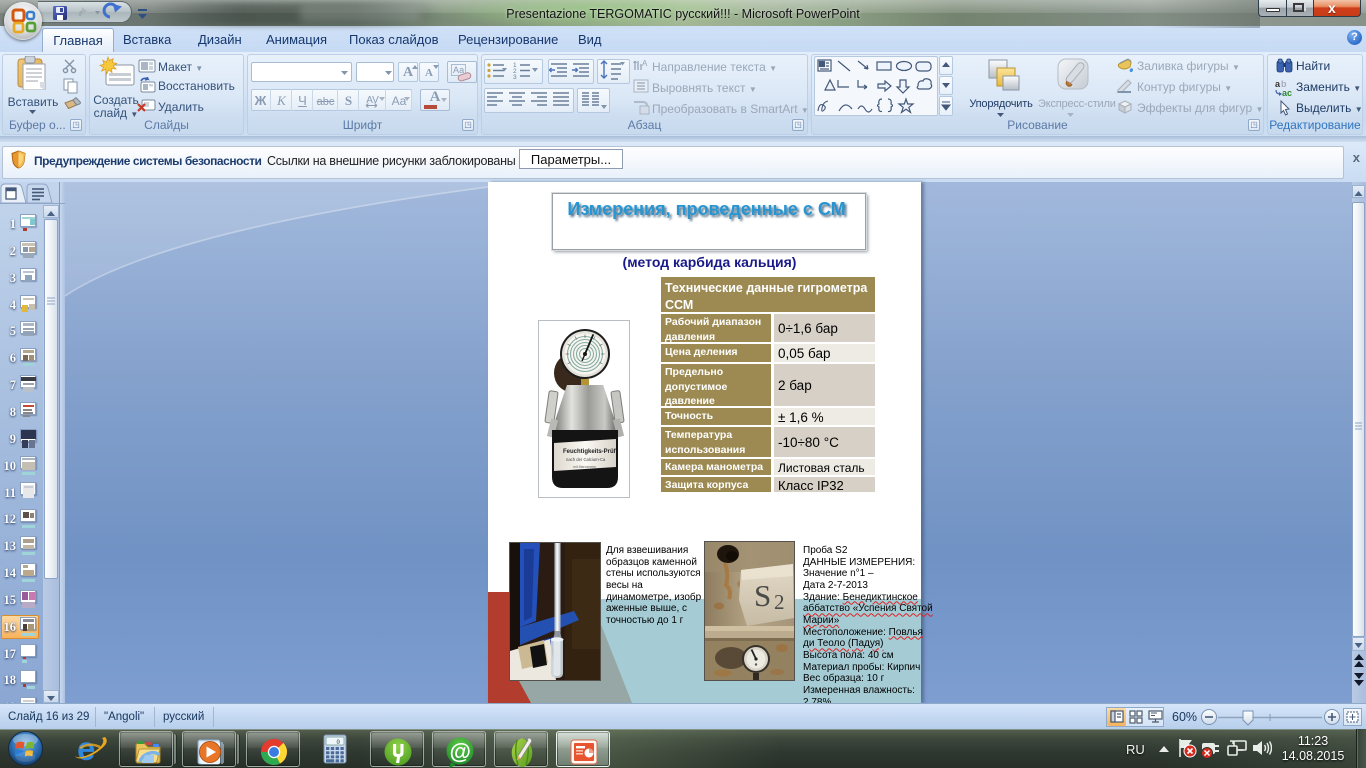 The image size is (1366, 768). I want to click on svg-text: А, so click(645, 63).